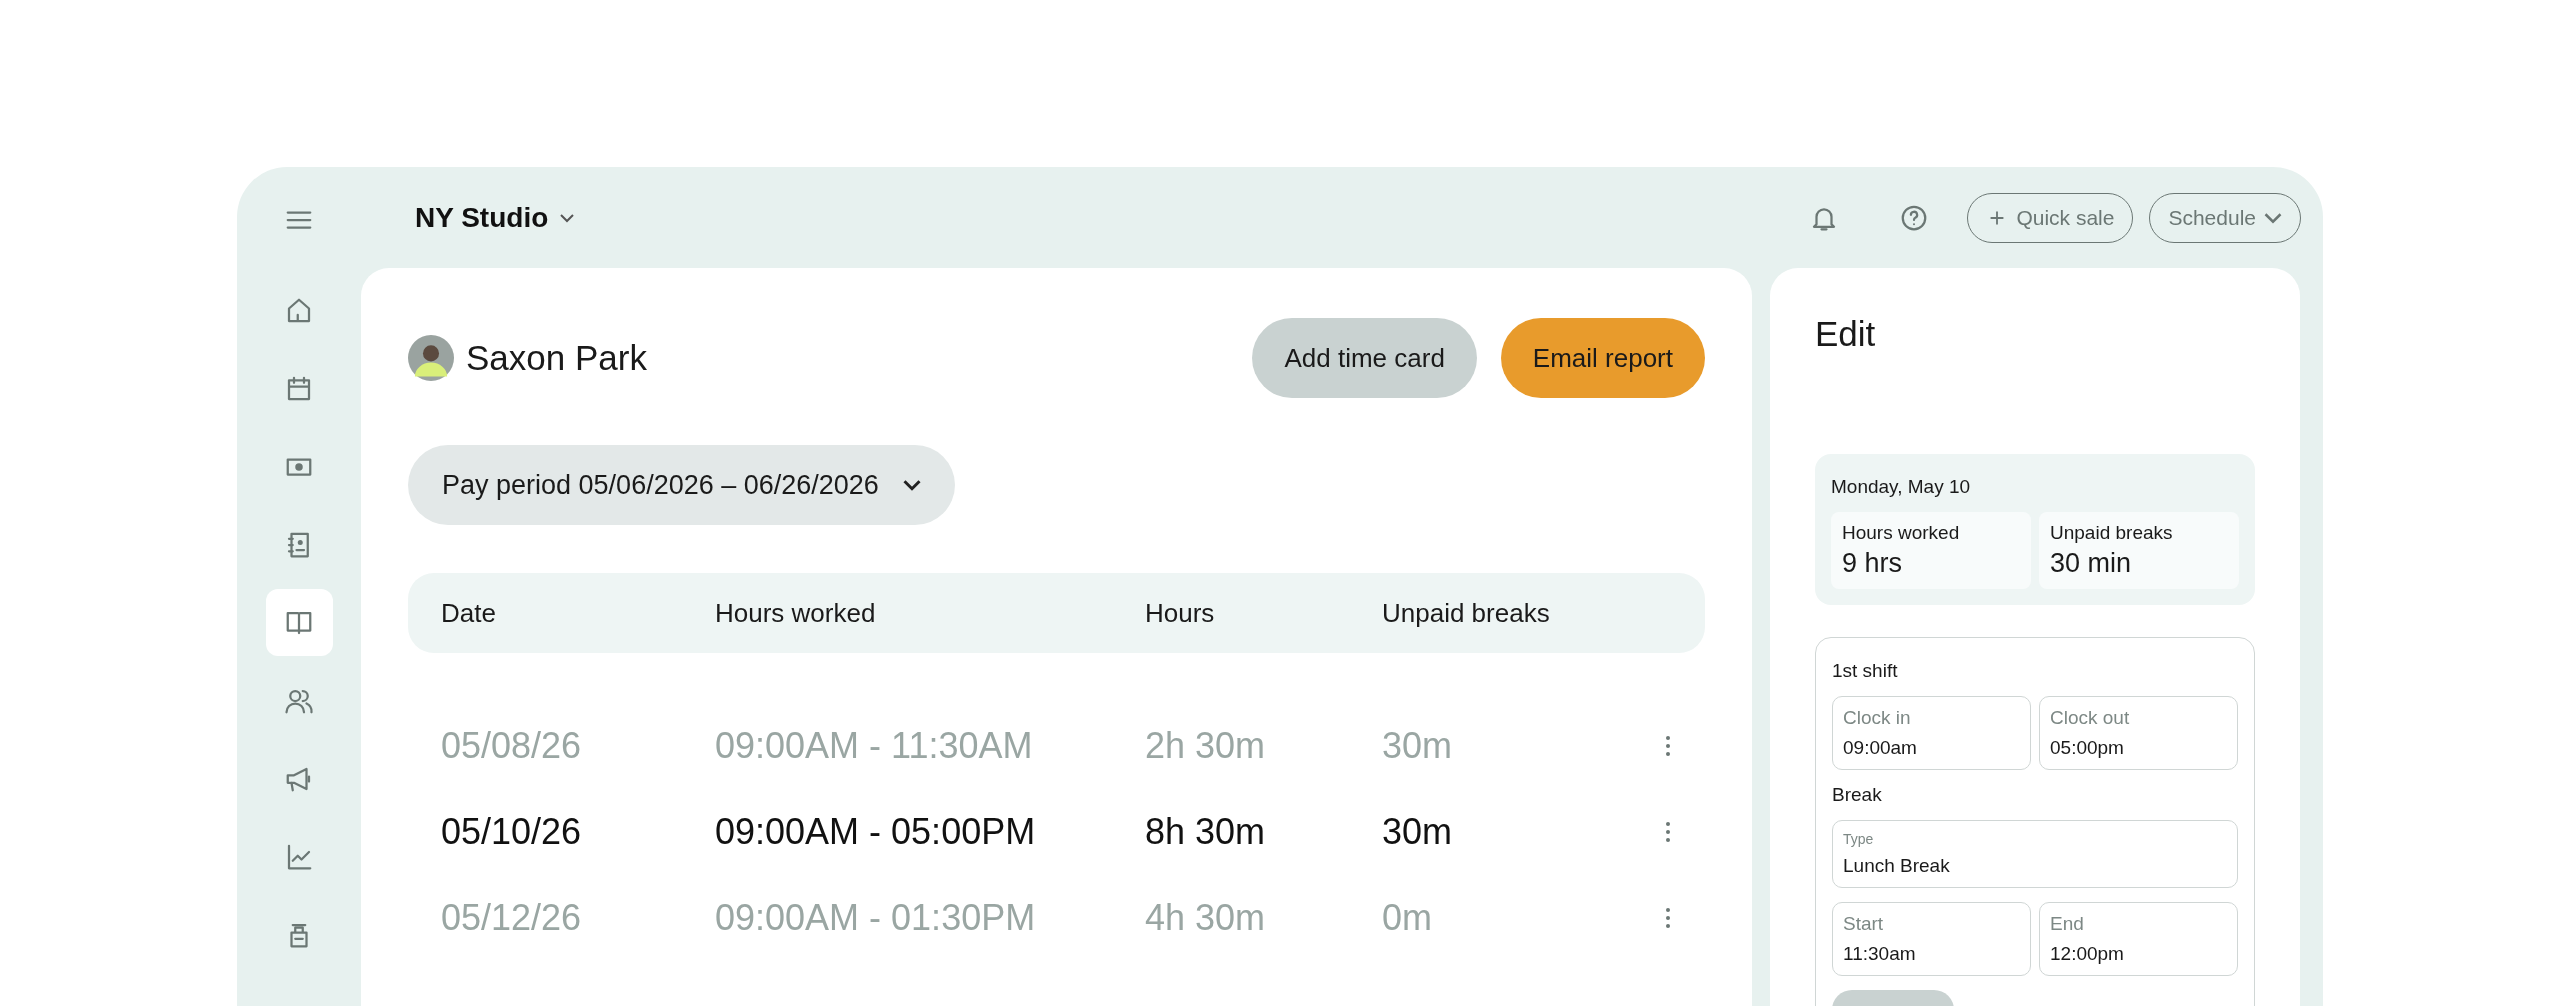 The image size is (2560, 1006). I want to click on quick-sale-button: Quick sale, so click(2050, 217).